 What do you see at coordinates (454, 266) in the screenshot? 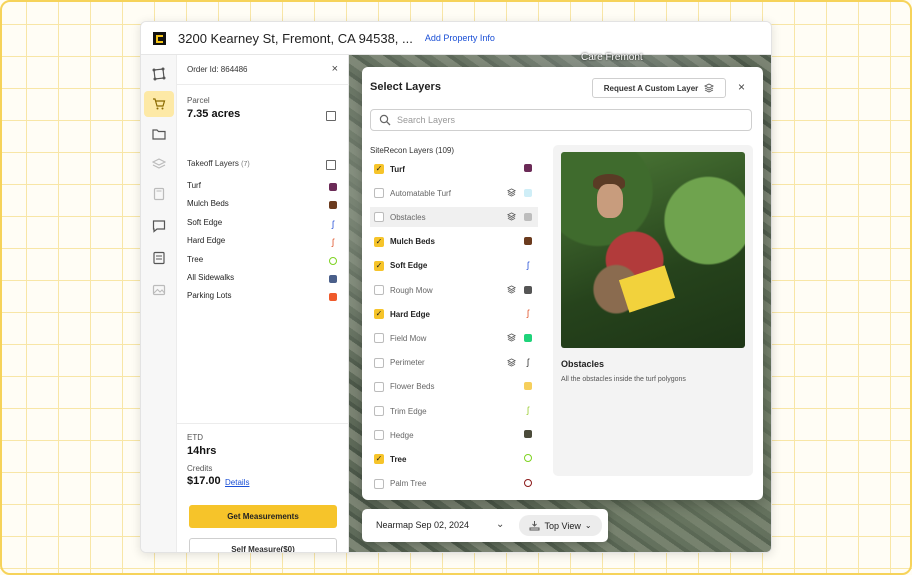
I see `layer-option-row: ✓ Soft Edge ʃ` at bounding box center [454, 266].